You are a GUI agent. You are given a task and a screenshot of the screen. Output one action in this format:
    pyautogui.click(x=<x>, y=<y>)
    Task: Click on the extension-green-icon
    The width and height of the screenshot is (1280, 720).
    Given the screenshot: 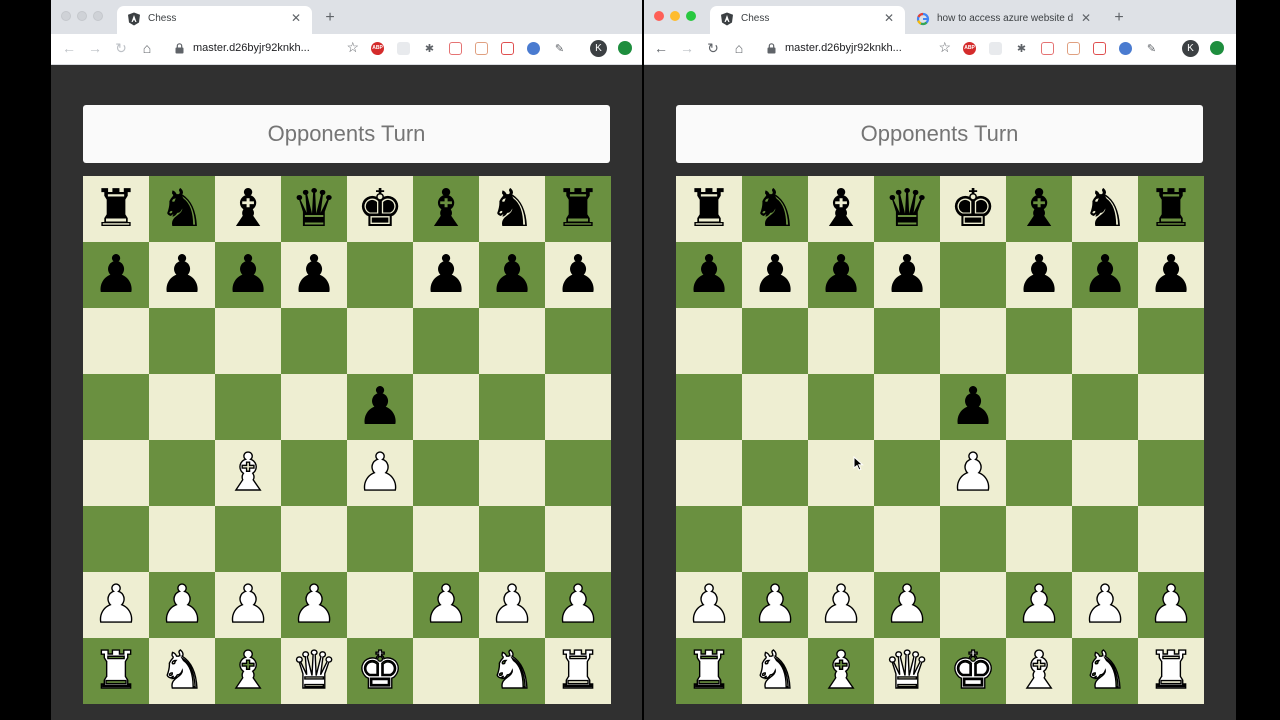 What is the action you would take?
    pyautogui.click(x=625, y=48)
    